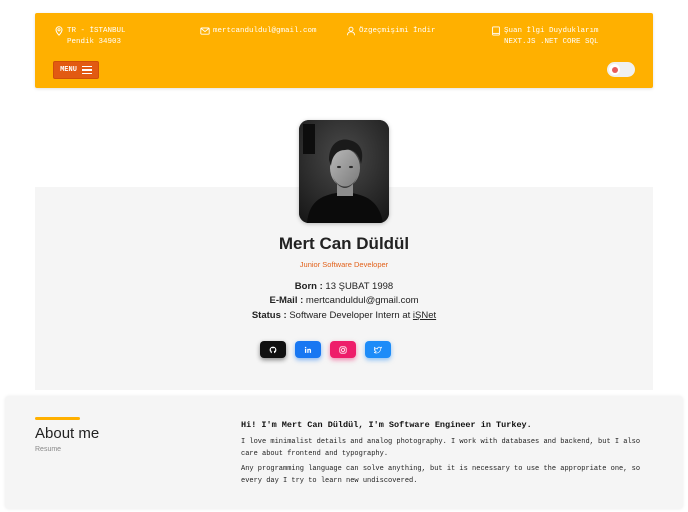 The width and height of the screenshot is (688, 512). I want to click on instagram-button, so click(343, 349).